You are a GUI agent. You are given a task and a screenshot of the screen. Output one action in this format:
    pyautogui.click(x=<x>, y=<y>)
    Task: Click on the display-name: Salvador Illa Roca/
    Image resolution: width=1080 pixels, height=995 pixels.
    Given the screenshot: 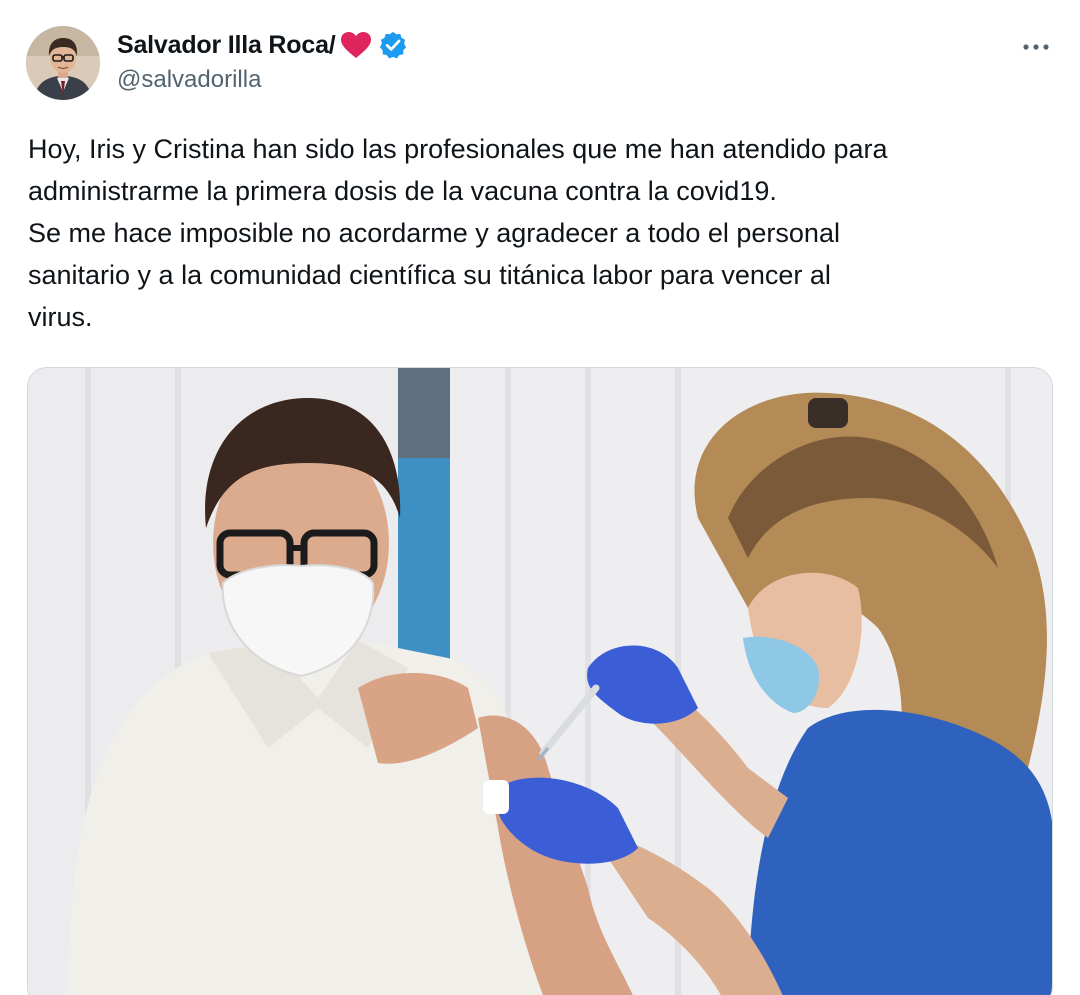 What is the action you would take?
    pyautogui.click(x=226, y=45)
    